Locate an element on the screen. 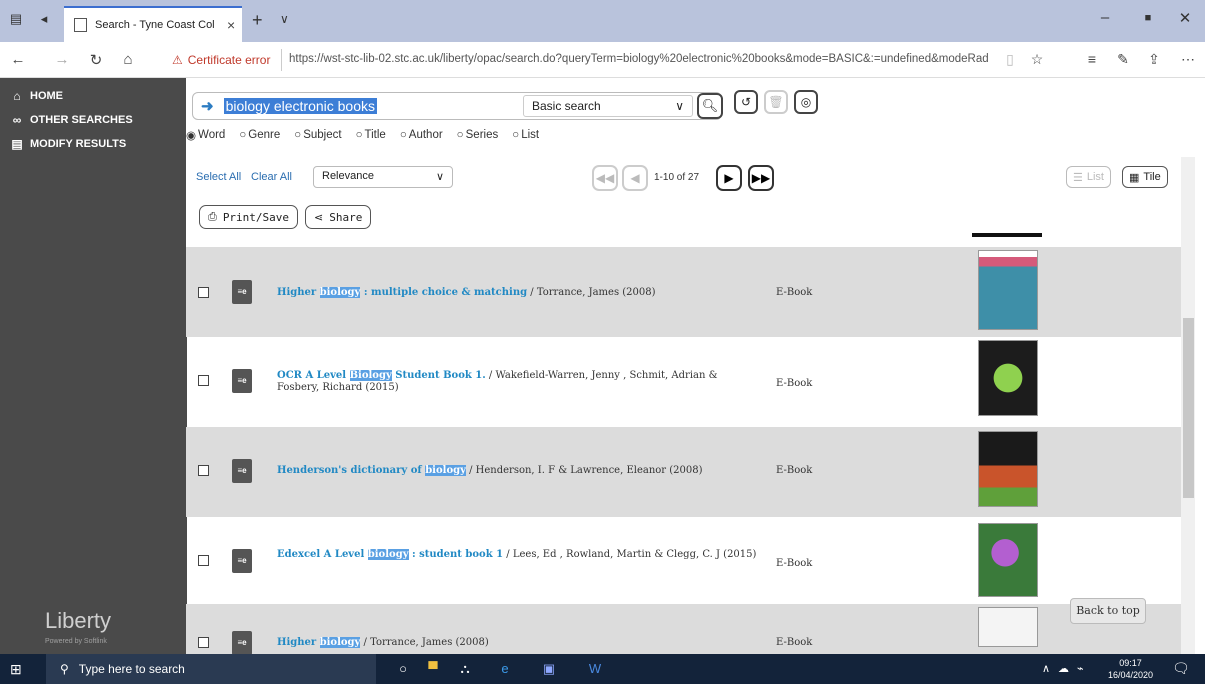 The height and width of the screenshot is (684, 1205). search-button: 🔍︎ is located at coordinates (710, 106).